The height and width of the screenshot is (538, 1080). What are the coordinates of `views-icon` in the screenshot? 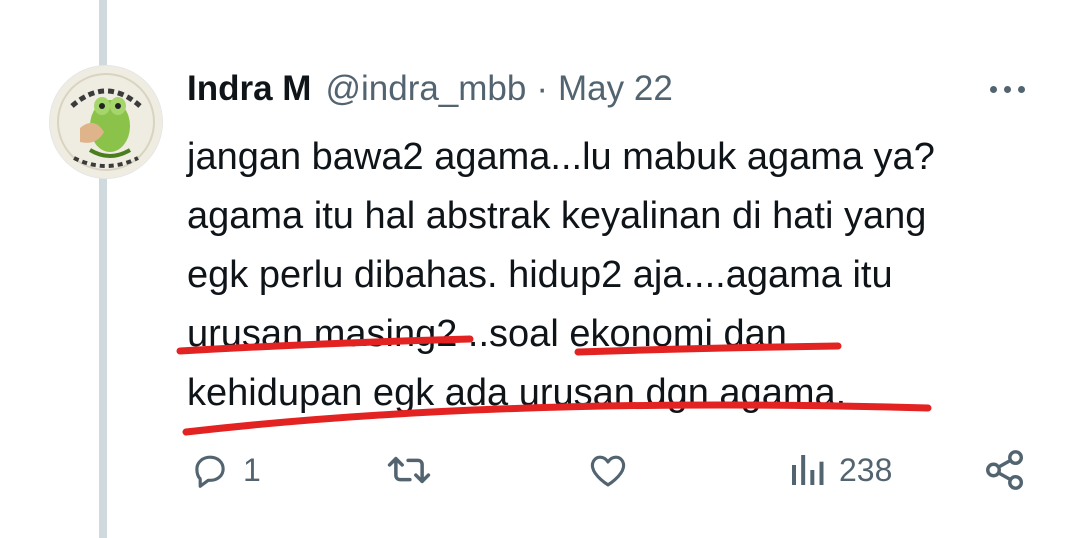 It's located at (808, 470).